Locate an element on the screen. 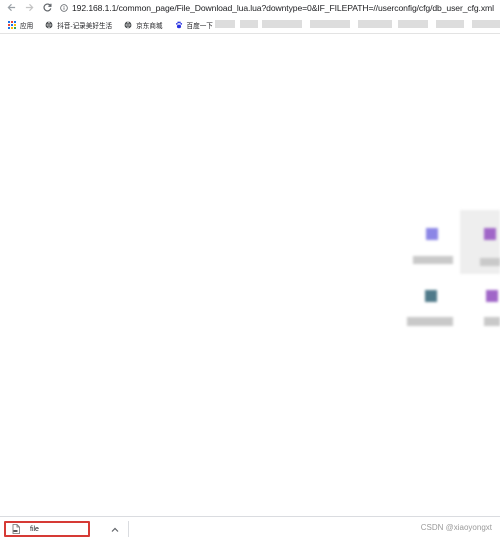  baidu-paw-icon is located at coordinates (179, 25).